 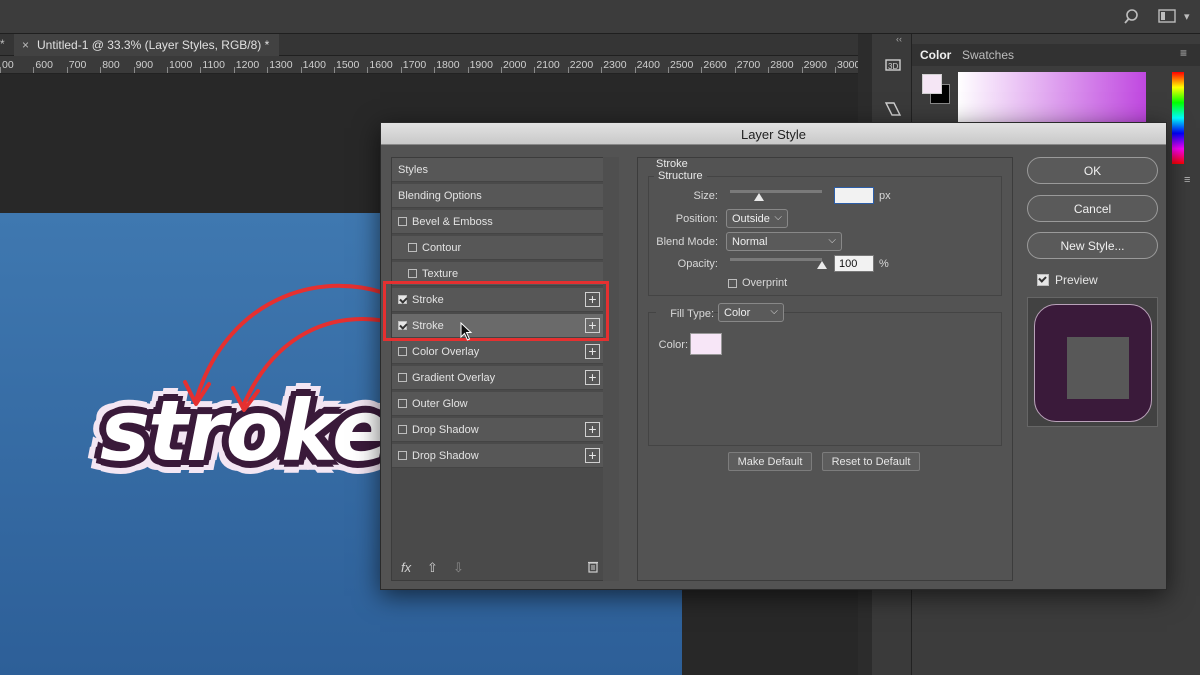 What do you see at coordinates (770, 461) in the screenshot?
I see `make-default-button: Make Default` at bounding box center [770, 461].